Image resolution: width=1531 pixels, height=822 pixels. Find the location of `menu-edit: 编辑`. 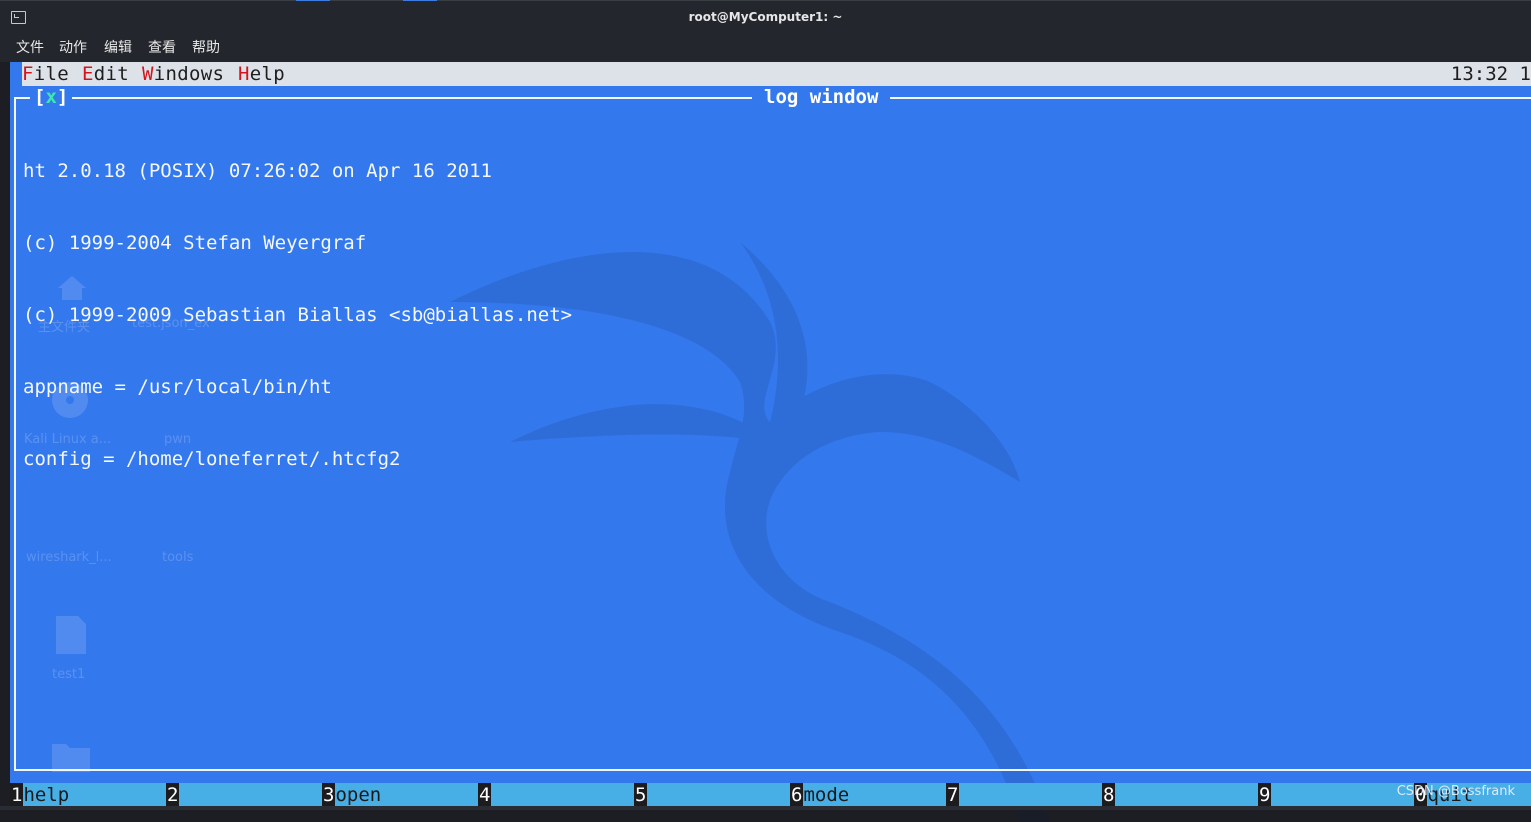

menu-edit: 编辑 is located at coordinates (118, 47).